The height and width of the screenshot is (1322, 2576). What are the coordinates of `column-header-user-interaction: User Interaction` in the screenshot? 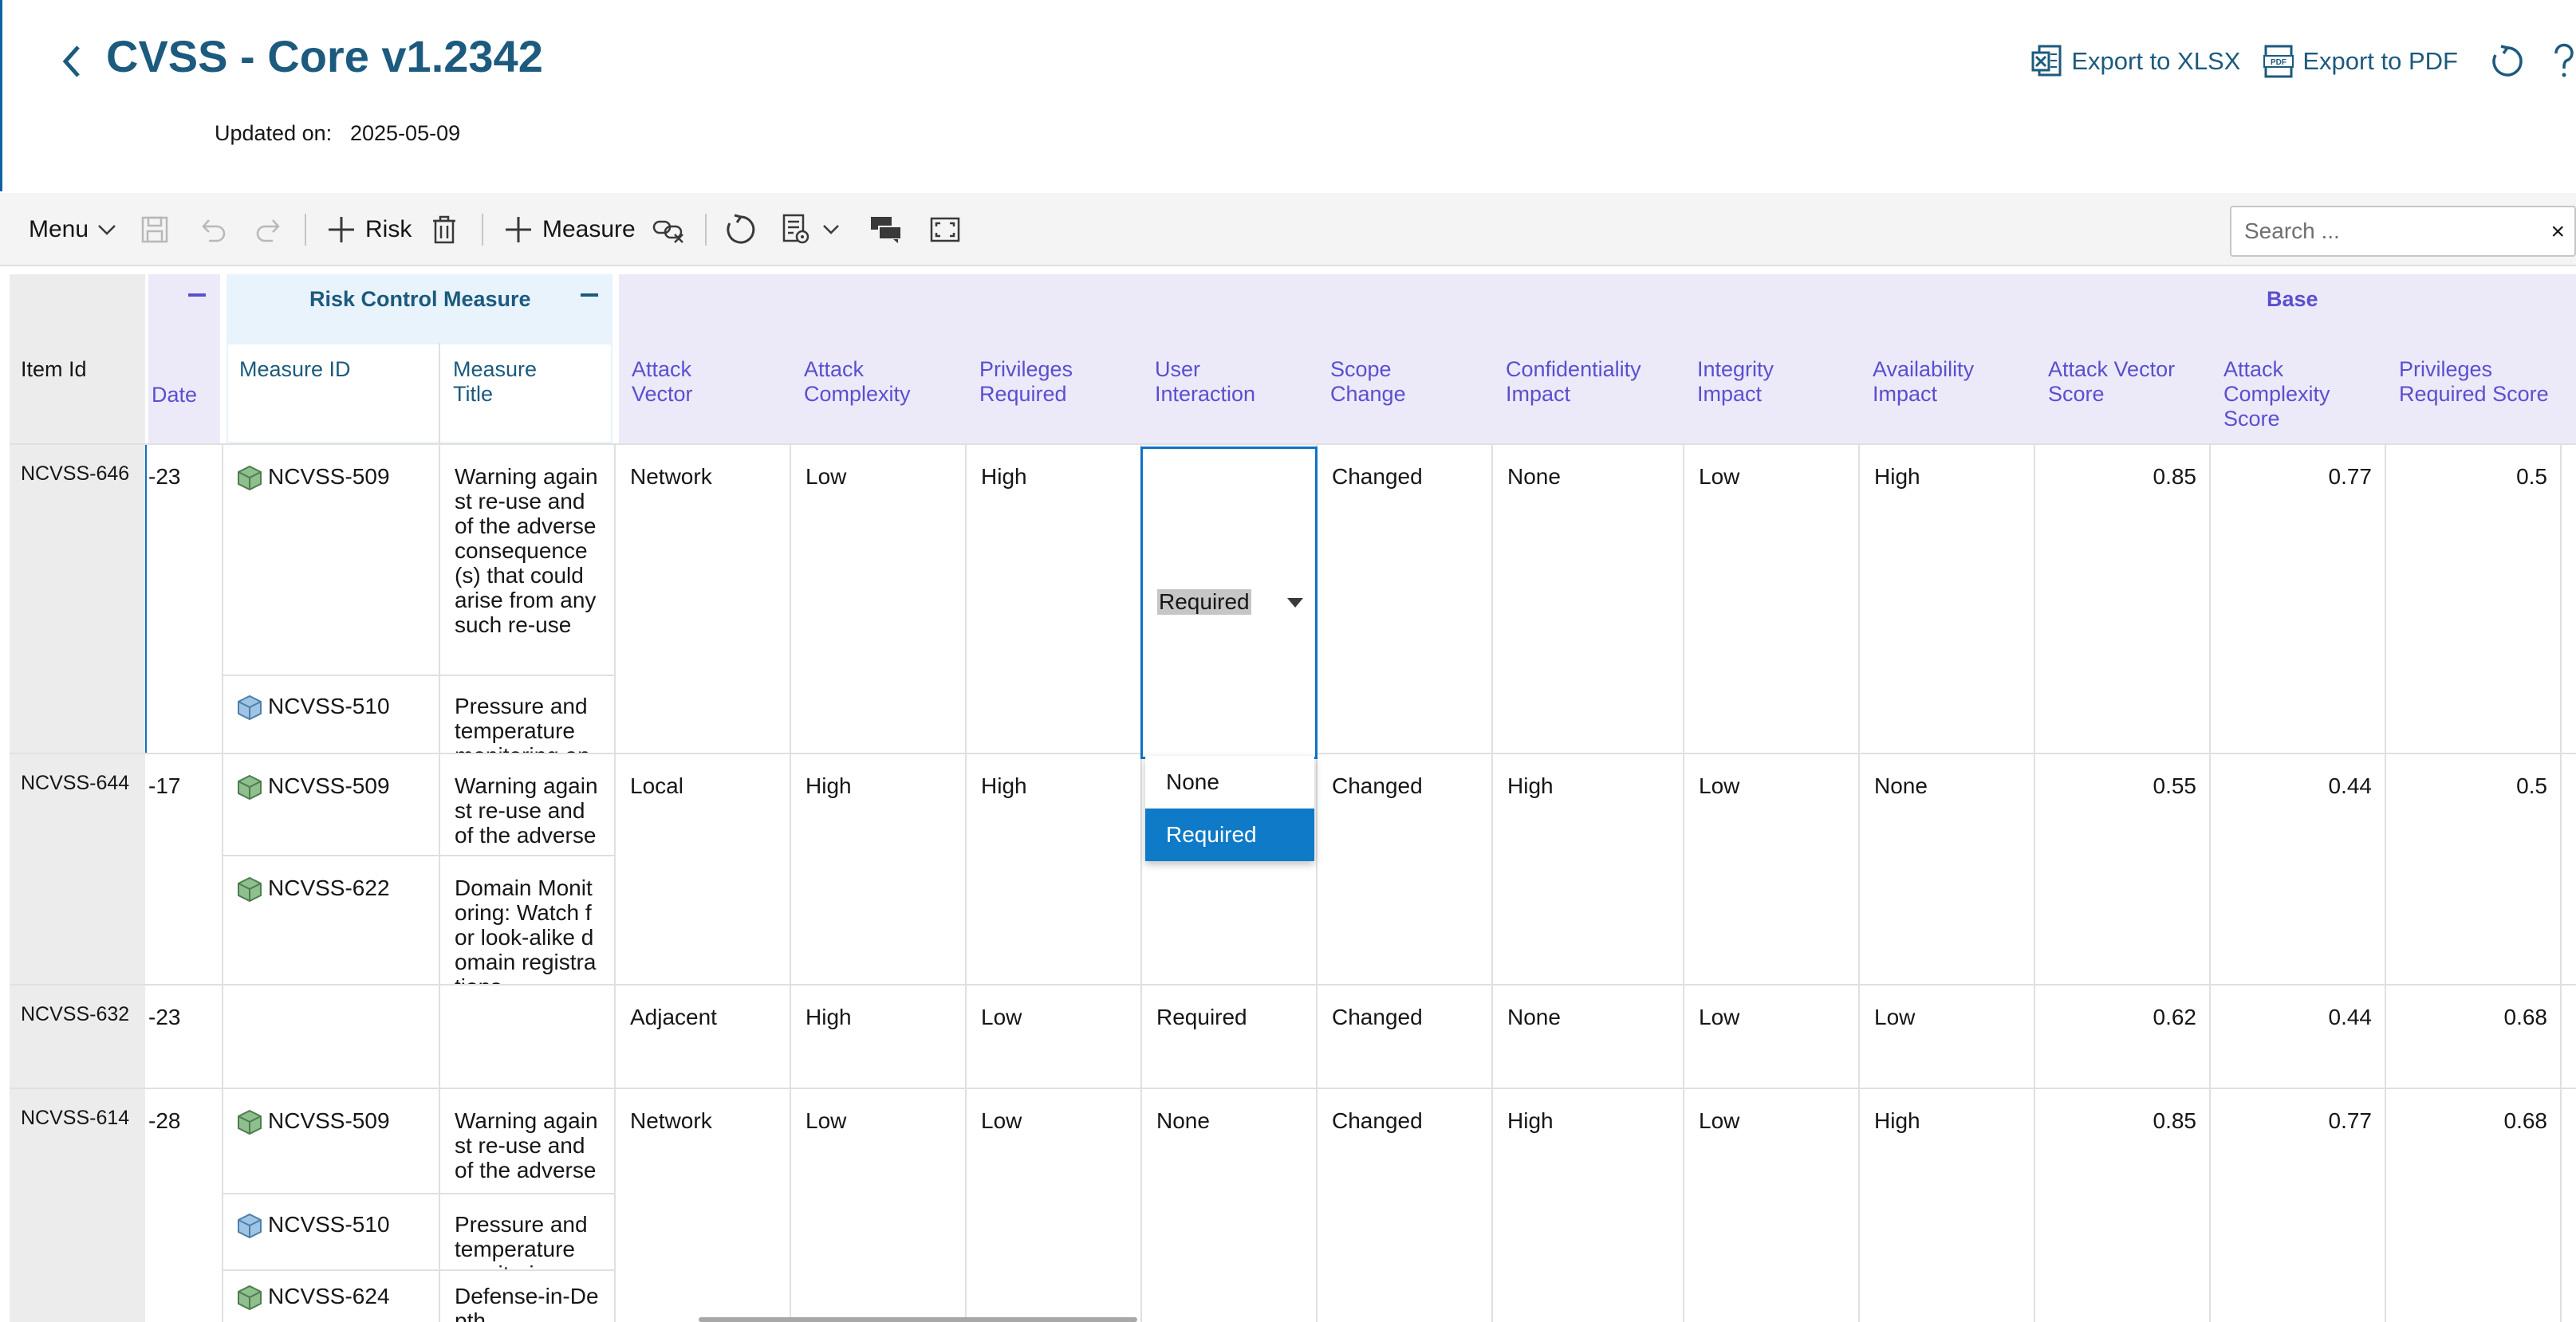 It's located at (1218, 382).